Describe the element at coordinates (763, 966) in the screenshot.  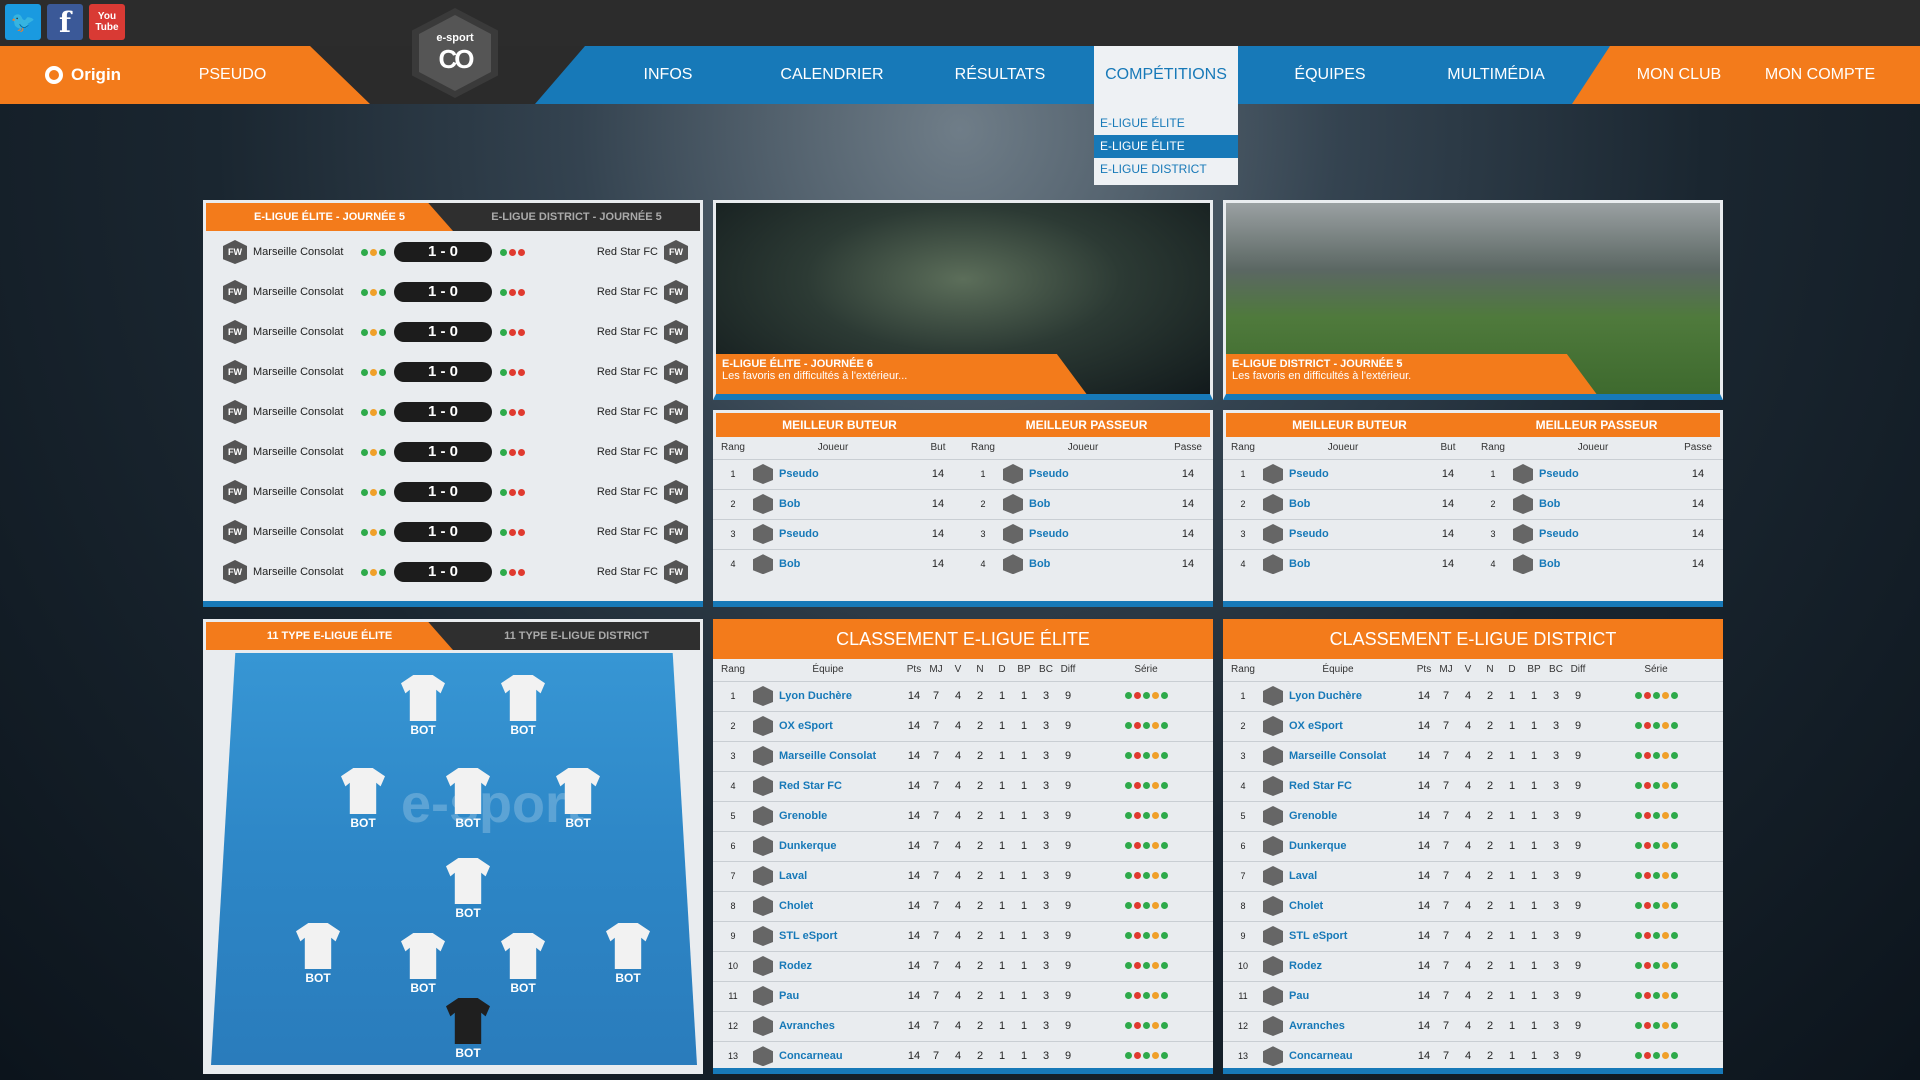
I see `team-crest-icon` at that location.